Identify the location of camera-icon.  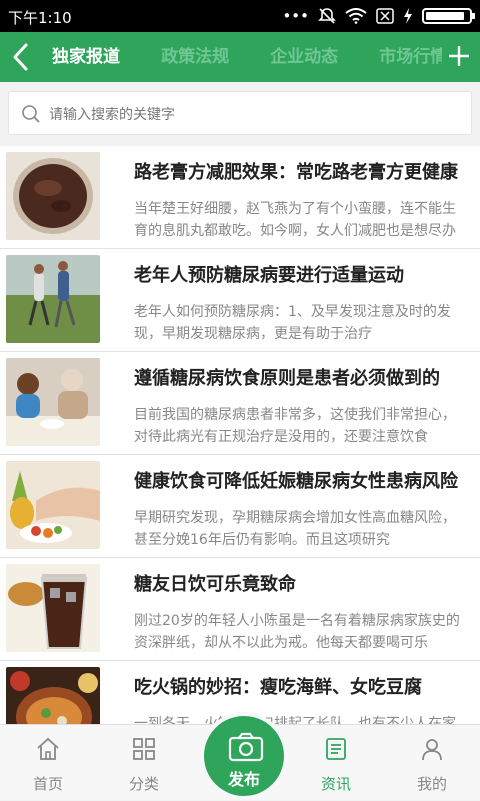
(246, 747).